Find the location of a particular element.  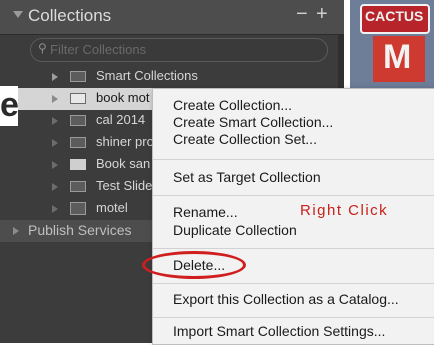

collection-row: Smart Collections is located at coordinates (172, 77).